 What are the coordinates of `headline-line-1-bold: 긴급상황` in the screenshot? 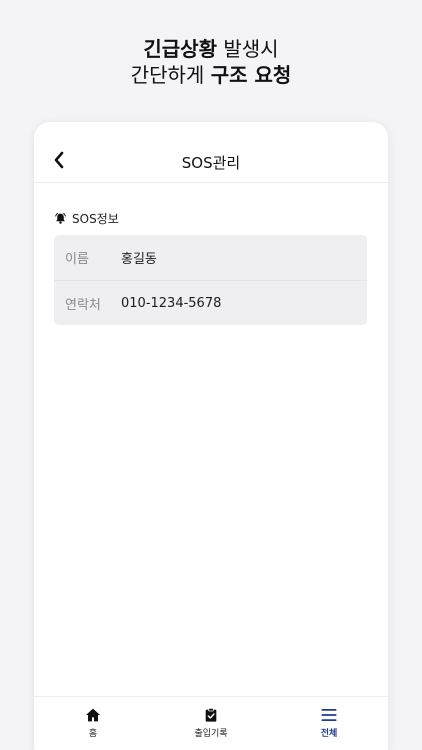 It's located at (180, 49).